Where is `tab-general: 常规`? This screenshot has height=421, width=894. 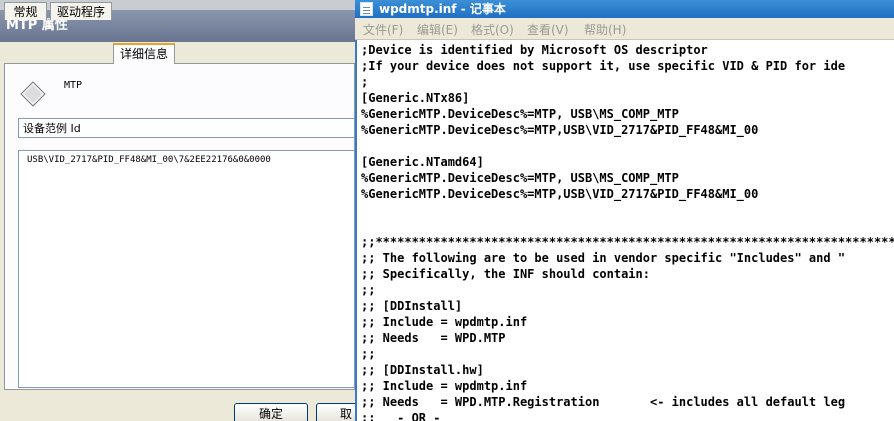 tab-general: 常规 is located at coordinates (25, 11).